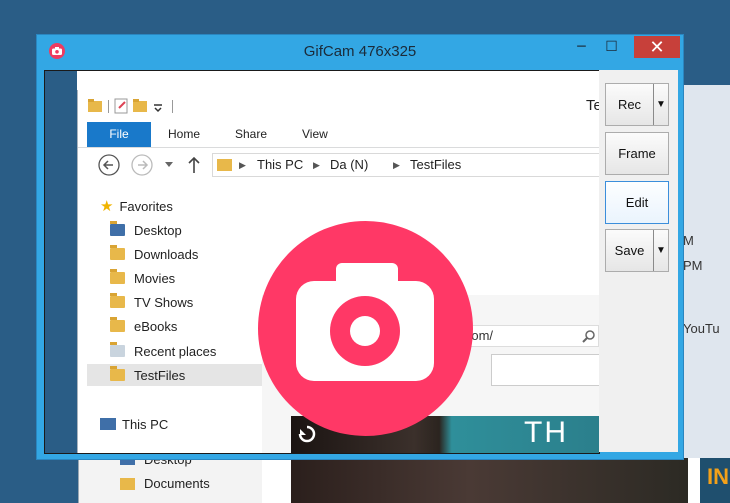 This screenshot has height=503, width=730. I want to click on web-search-box, so click(545, 370).